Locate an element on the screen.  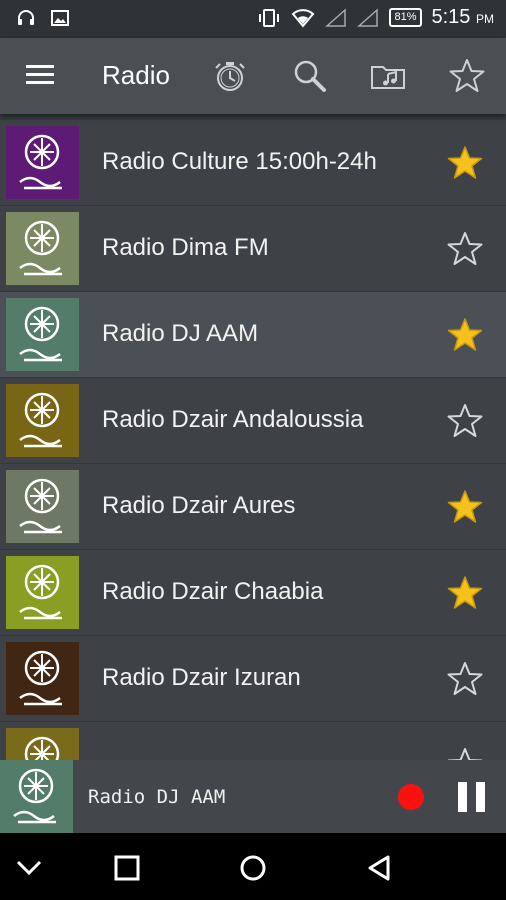
list-item: Radio Dzair Aures is located at coordinates (253, 507).